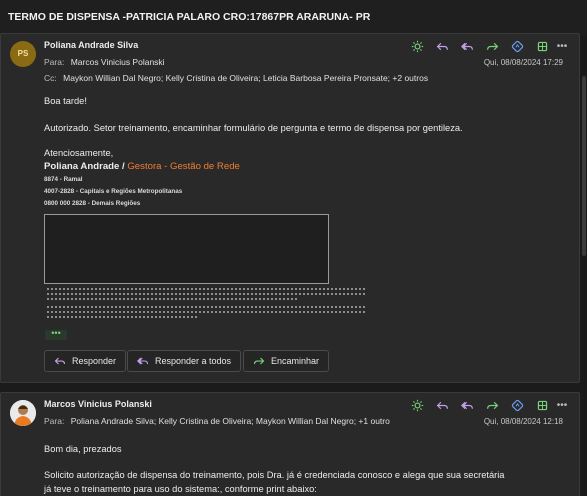 Image resolution: width=587 pixels, height=496 pixels. I want to click on signature-phone: 8874 - Ramal, so click(63, 179).